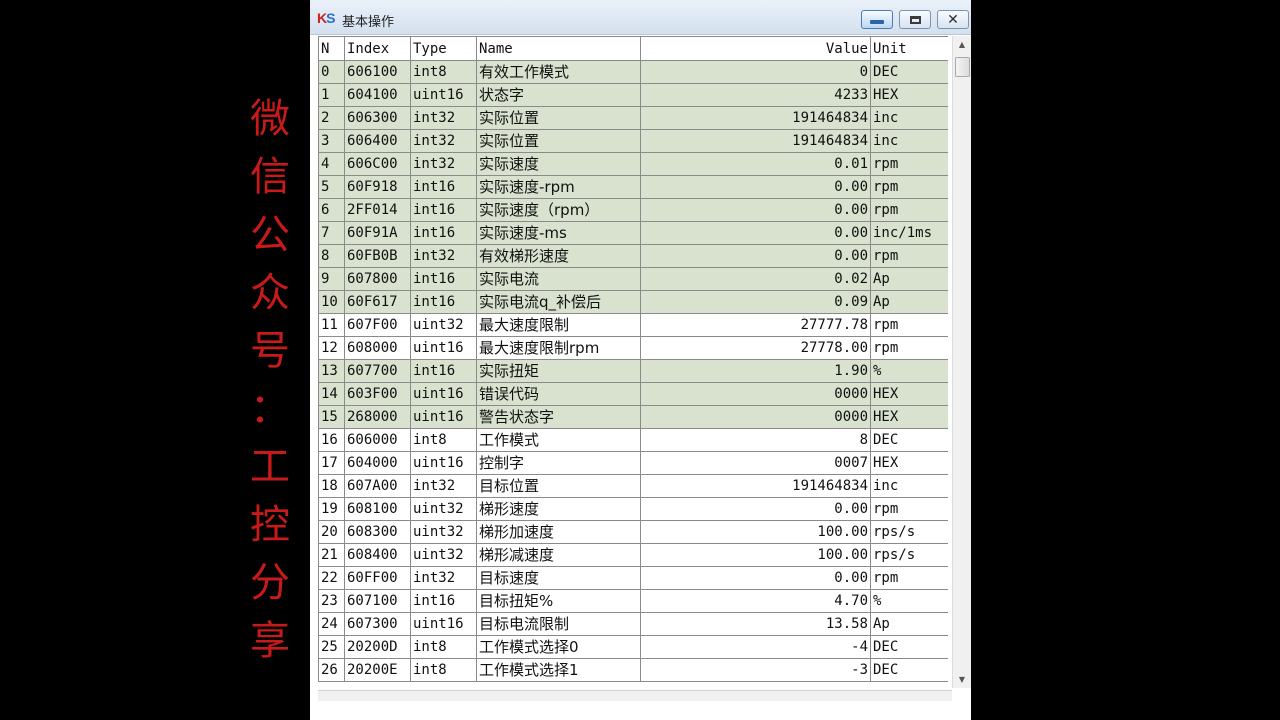 The image size is (1280, 720). Describe the element at coordinates (331, 440) in the screenshot. I see `cell-n: 16` at that location.